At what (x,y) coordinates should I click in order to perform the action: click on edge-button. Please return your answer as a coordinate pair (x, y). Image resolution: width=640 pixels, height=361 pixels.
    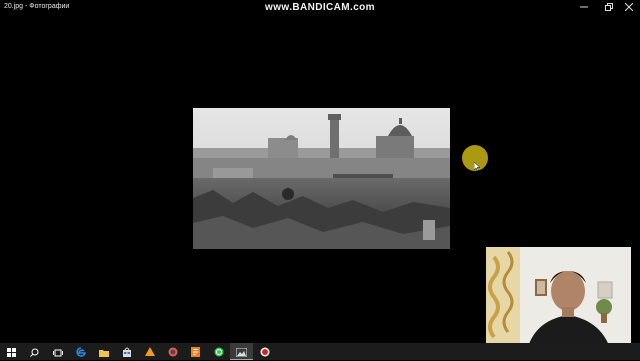
    Looking at the image, I should click on (80, 351).